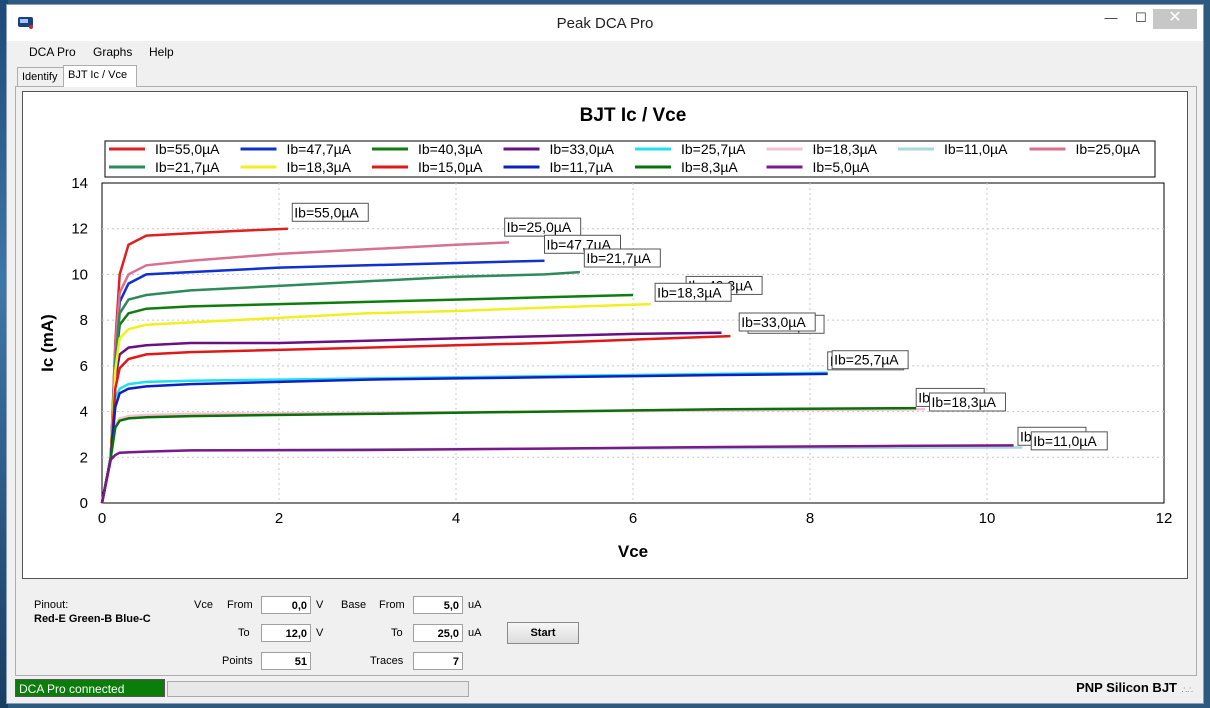 The image size is (1210, 708). Describe the element at coordinates (79, 183) in the screenshot. I see `y-tick-label: 14` at that location.